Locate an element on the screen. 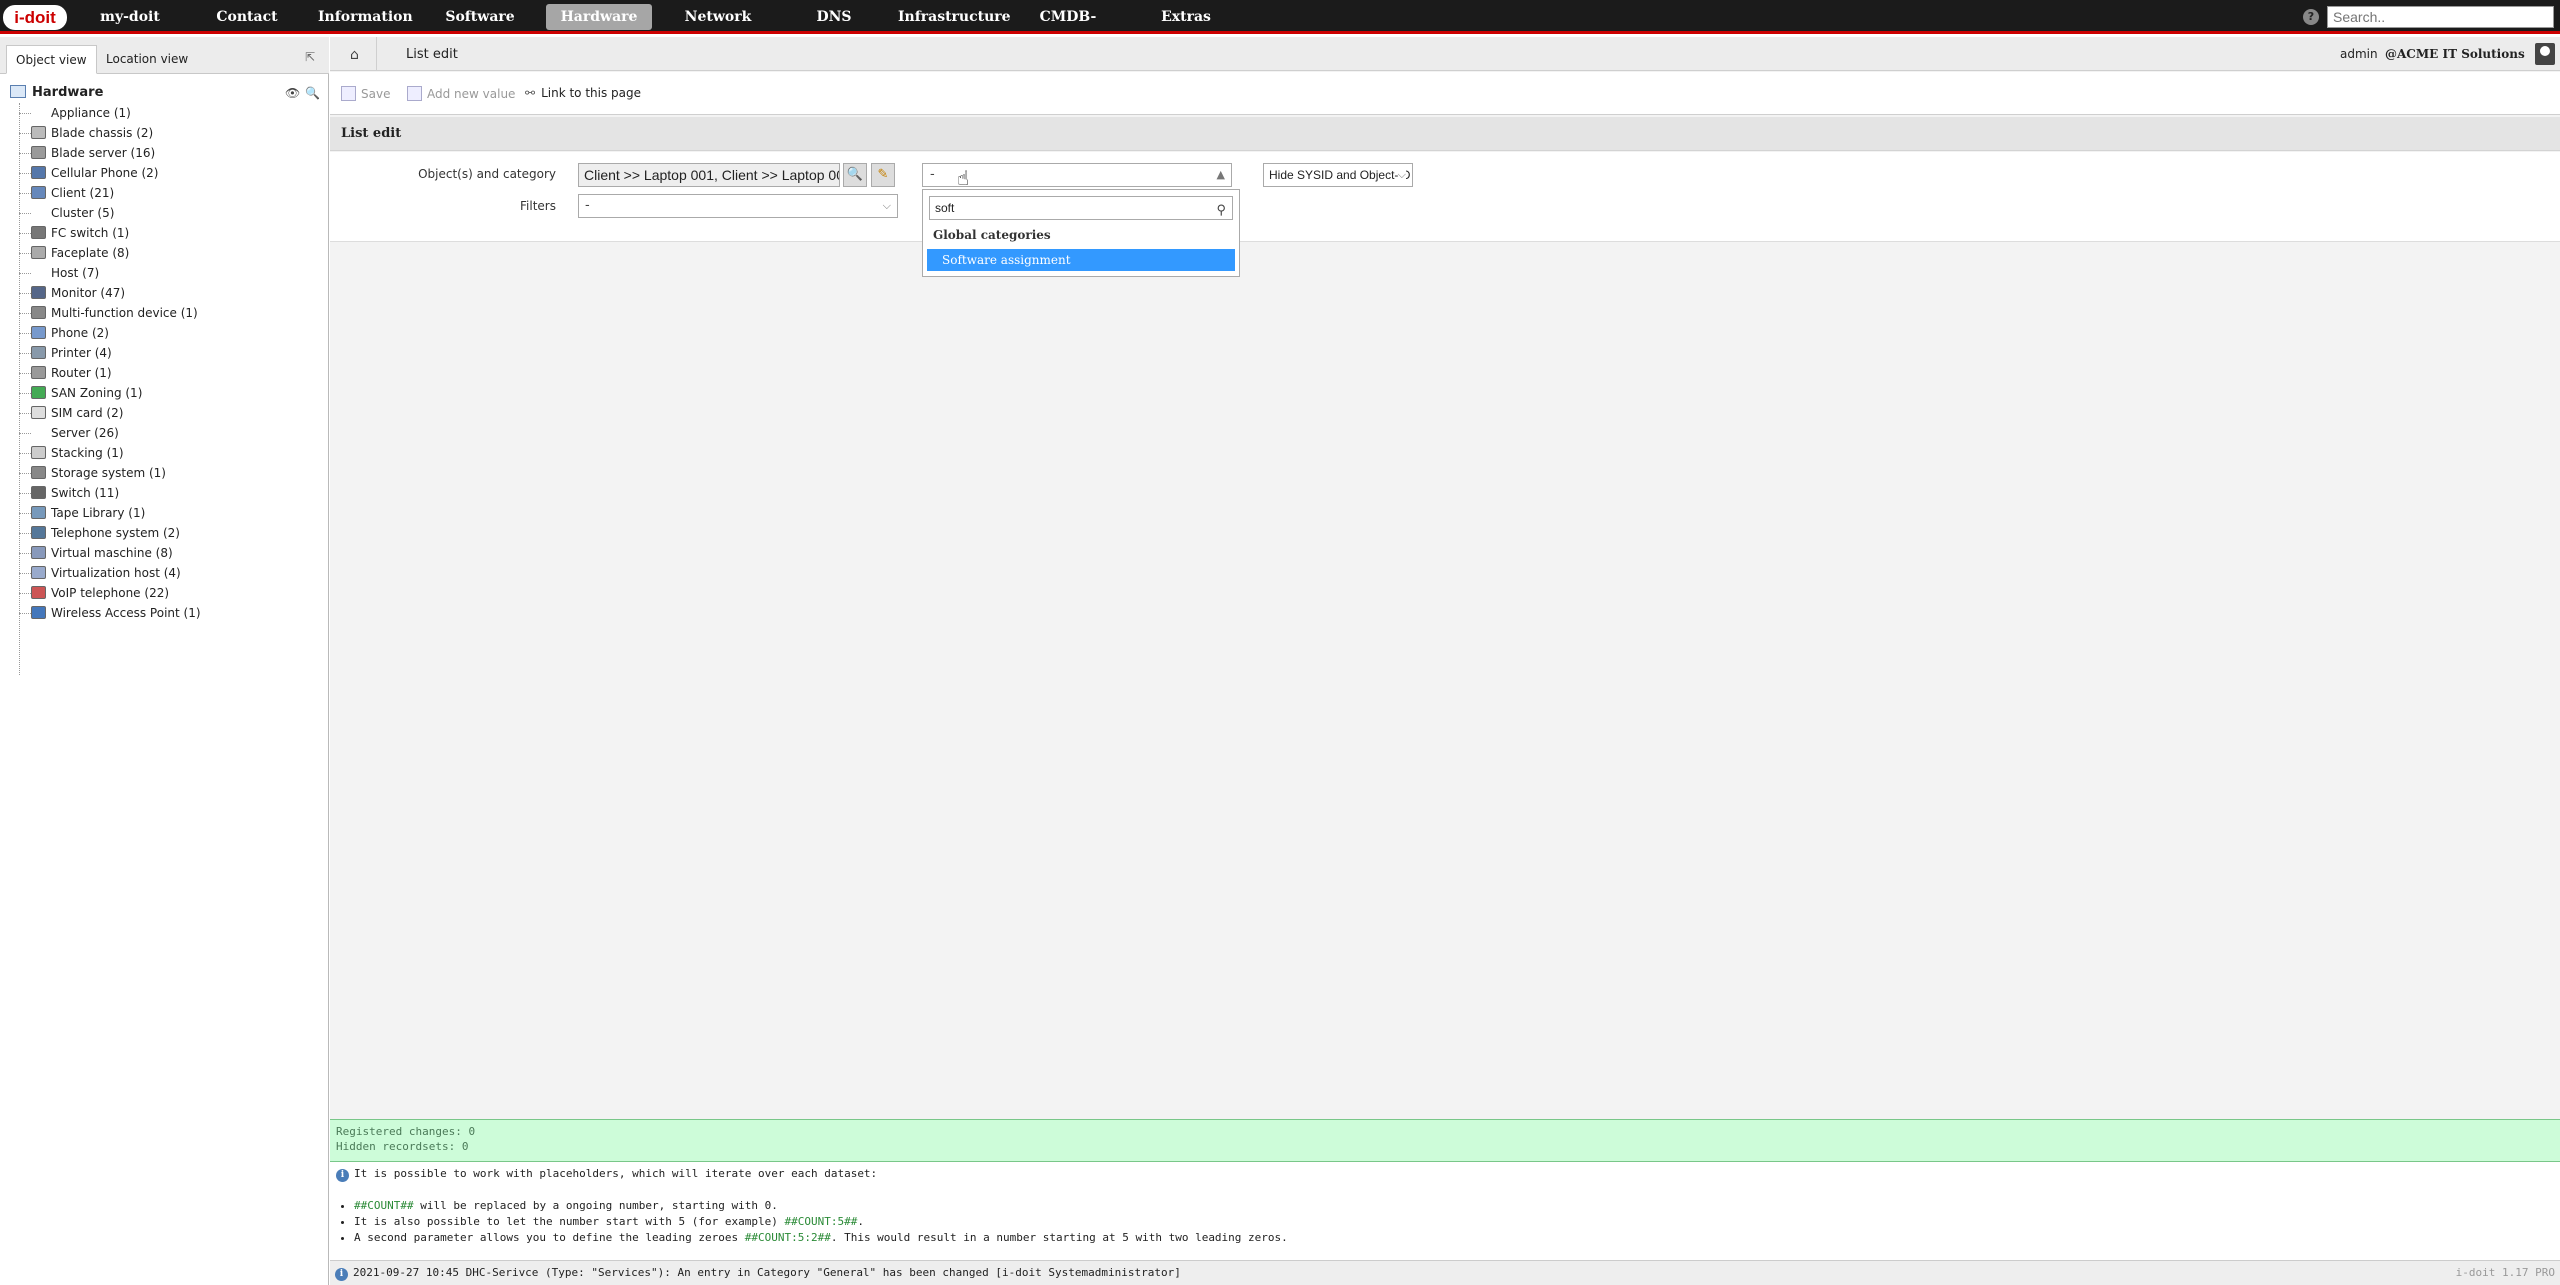 The image size is (2560, 1285). save-button: Save is located at coordinates (365, 93).